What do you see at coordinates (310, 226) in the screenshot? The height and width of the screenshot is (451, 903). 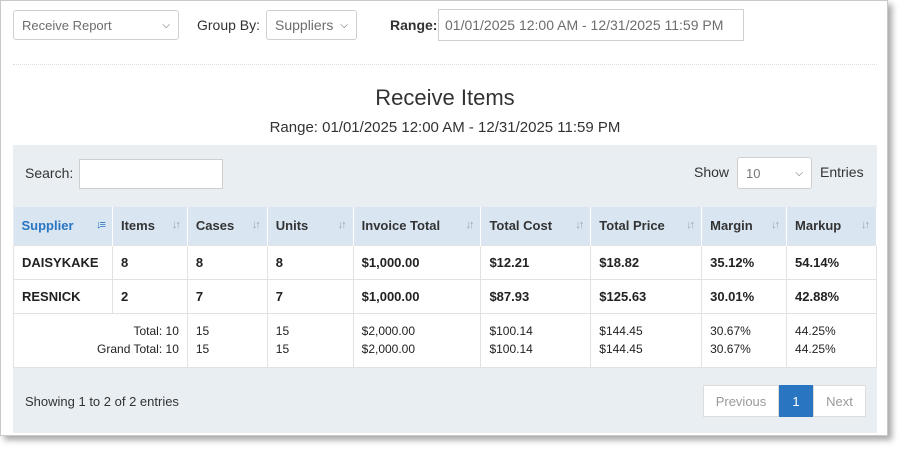 I see `column-header-units: Units ↓↑` at bounding box center [310, 226].